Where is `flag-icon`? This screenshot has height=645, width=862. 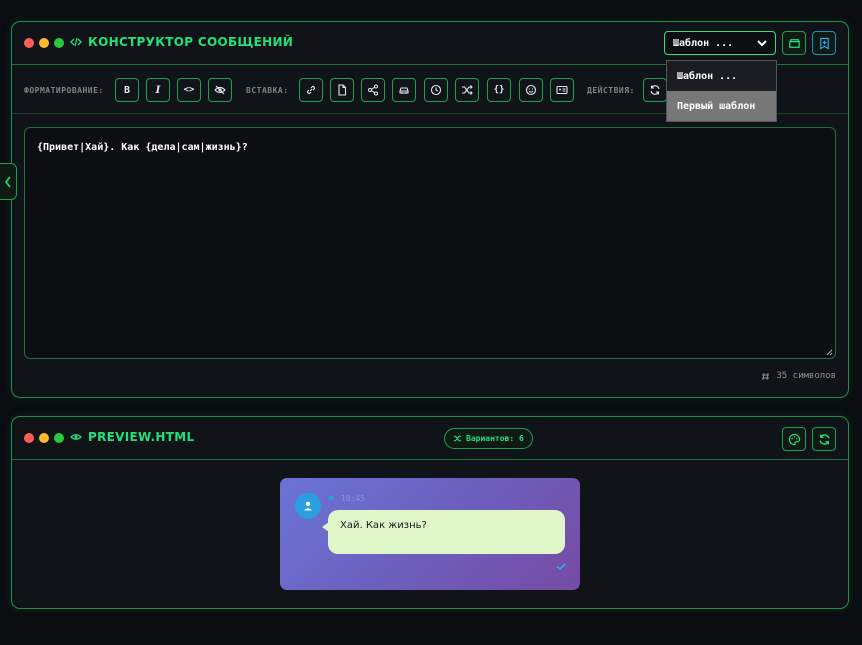 flag-icon is located at coordinates (331, 498).